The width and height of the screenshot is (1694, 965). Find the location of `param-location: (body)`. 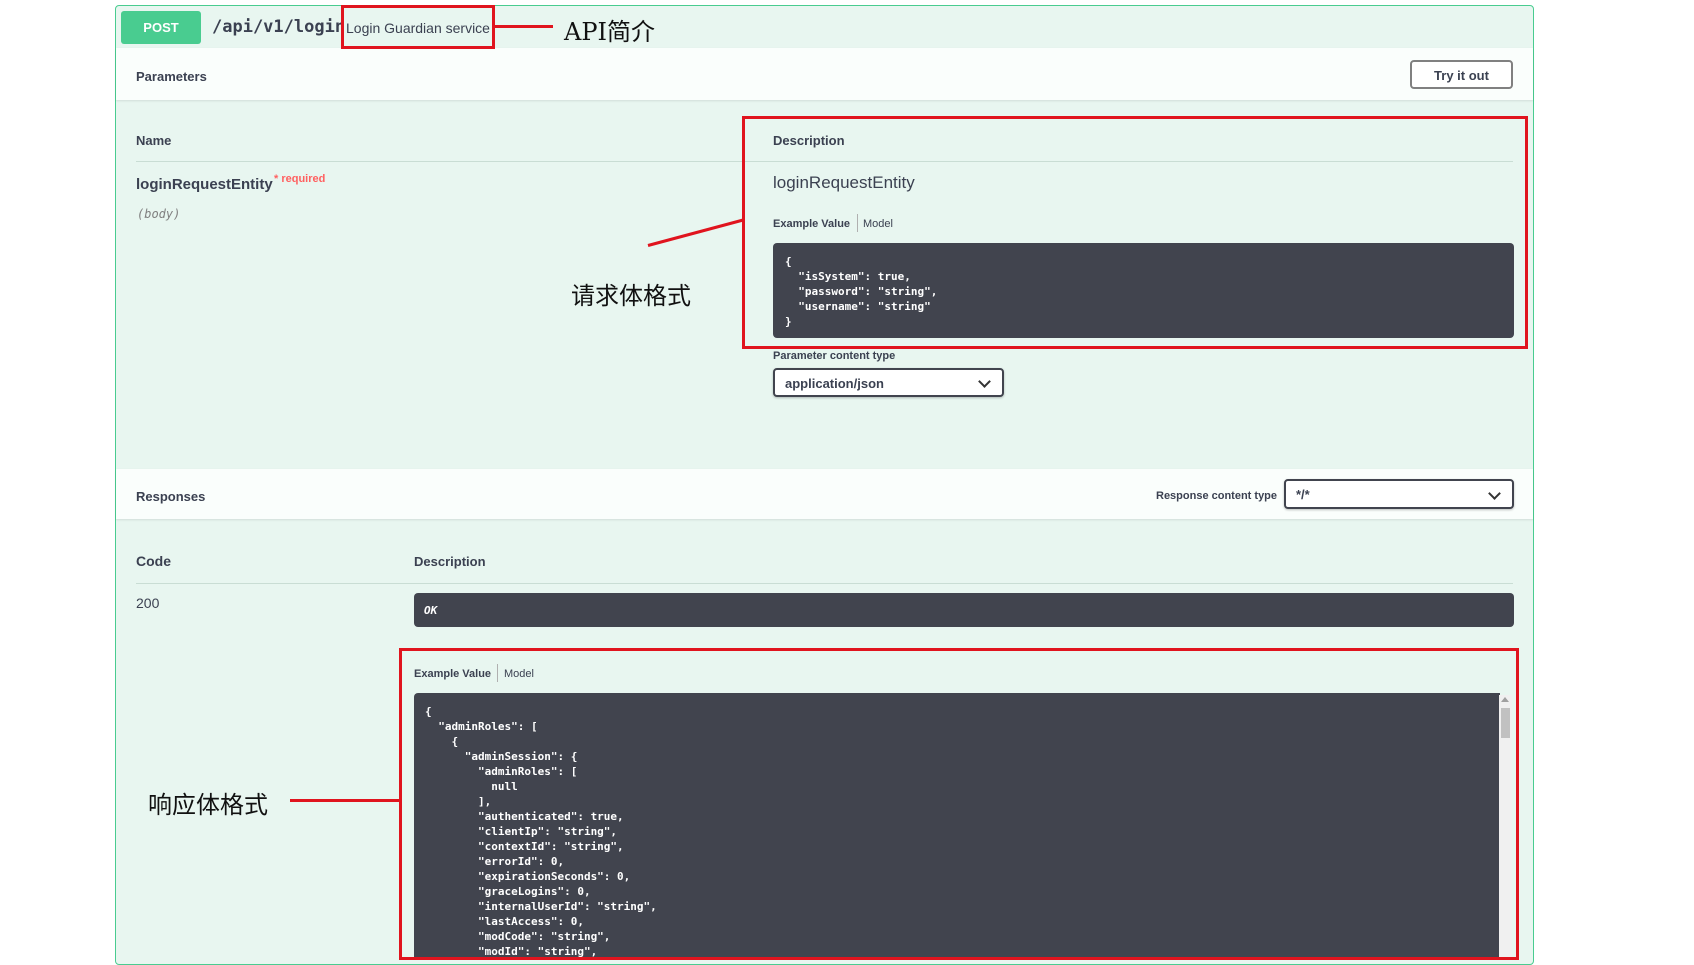

param-location: (body) is located at coordinates (159, 214).